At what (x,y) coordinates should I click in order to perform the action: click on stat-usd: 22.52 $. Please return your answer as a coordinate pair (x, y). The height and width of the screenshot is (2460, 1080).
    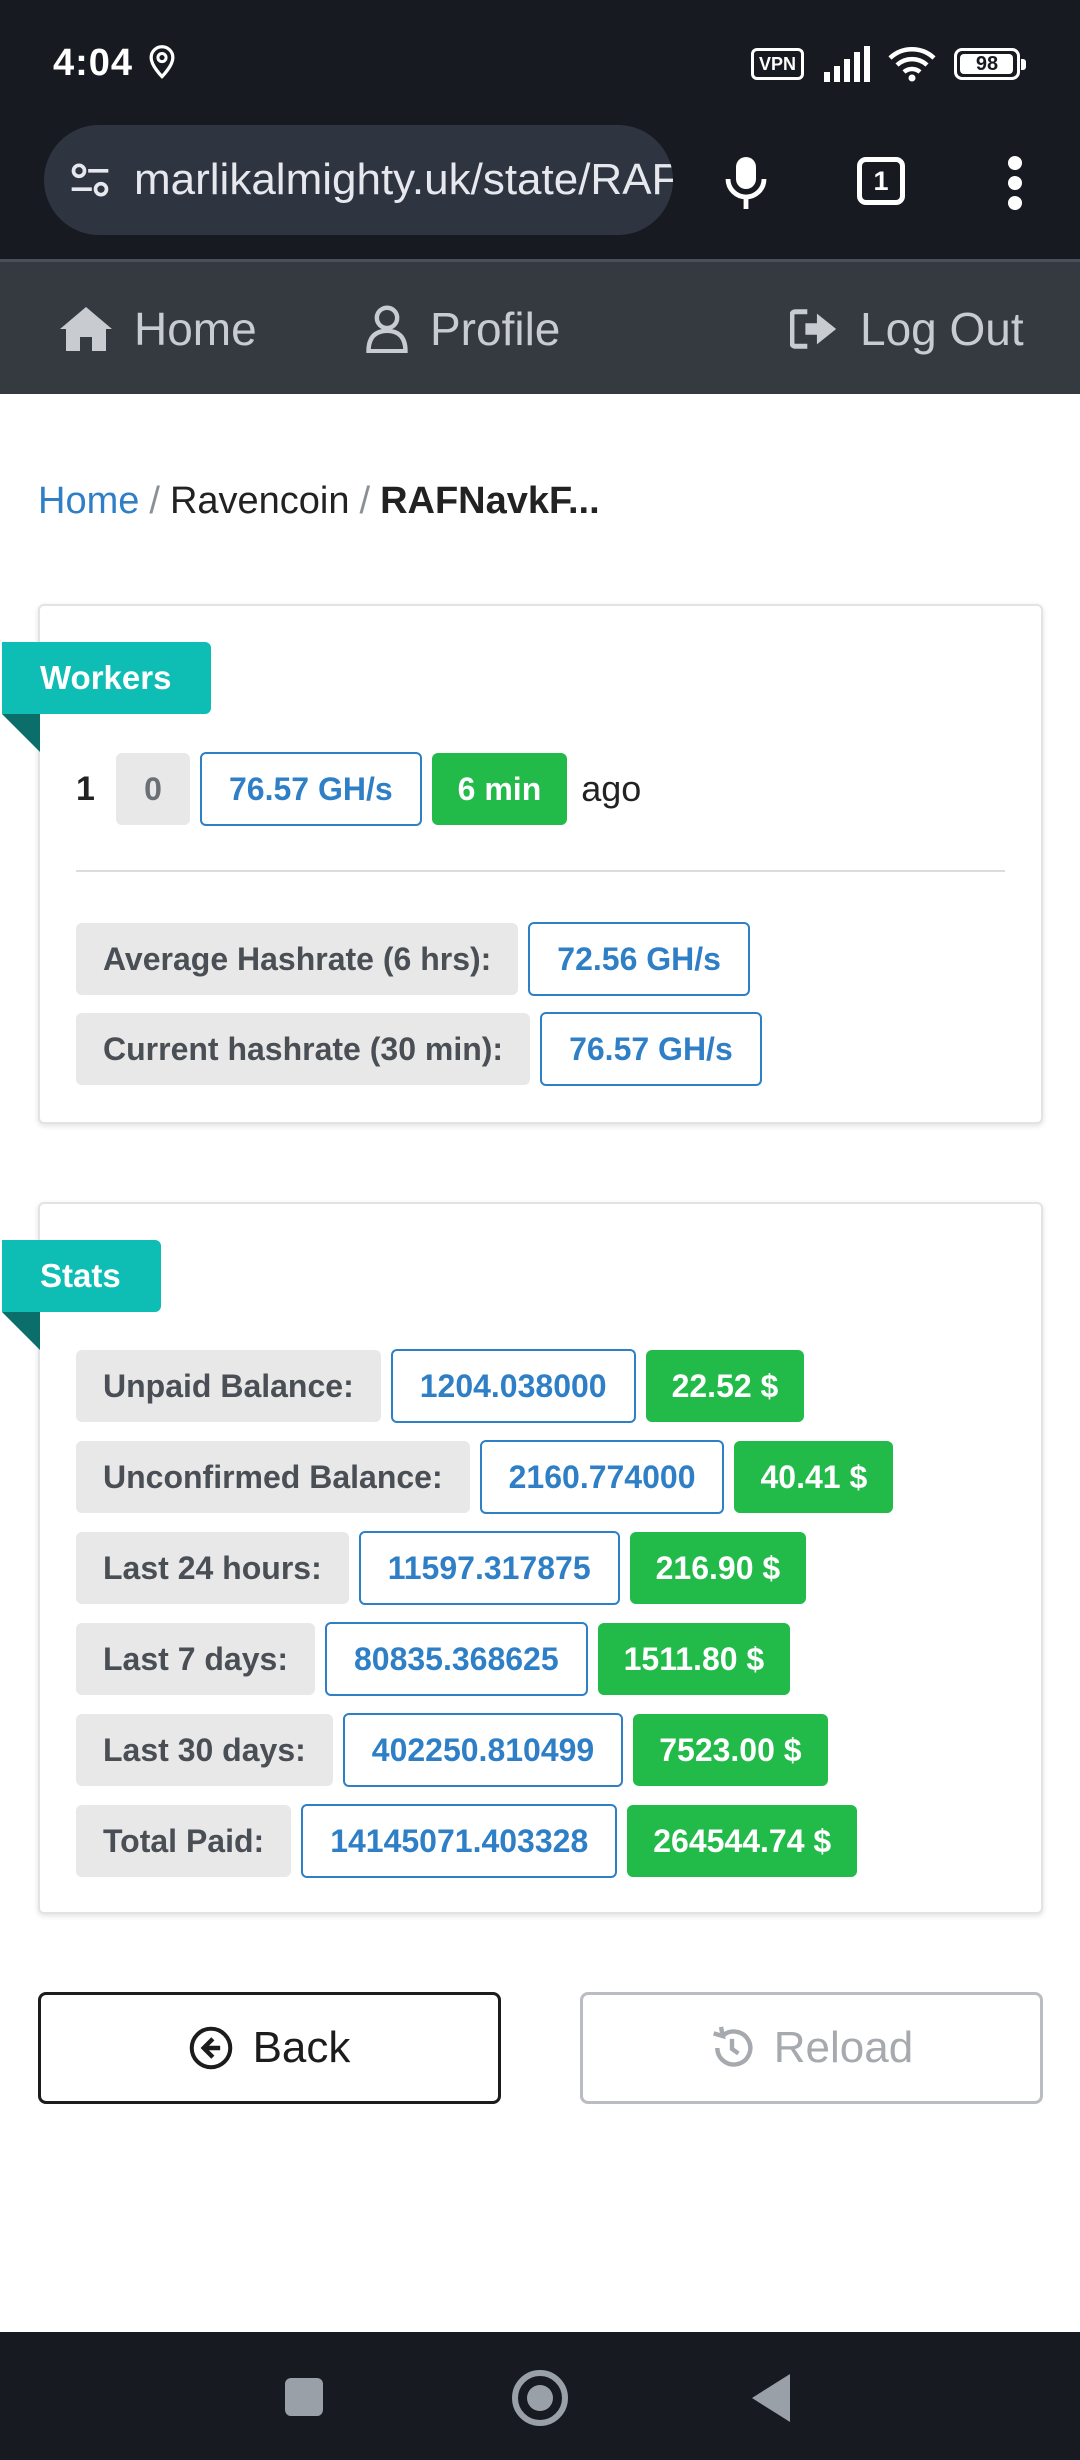
    Looking at the image, I should click on (725, 1386).